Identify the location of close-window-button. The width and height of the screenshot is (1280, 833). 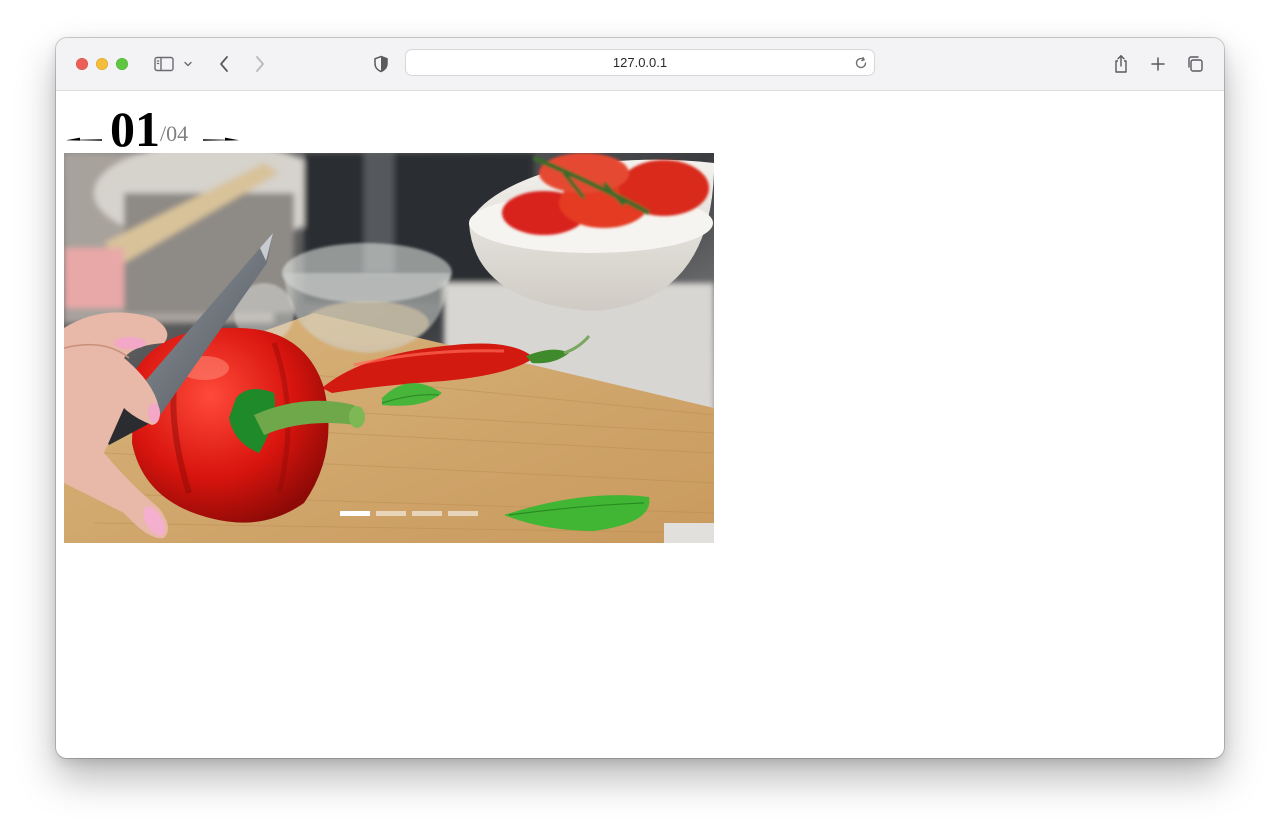
(82, 64).